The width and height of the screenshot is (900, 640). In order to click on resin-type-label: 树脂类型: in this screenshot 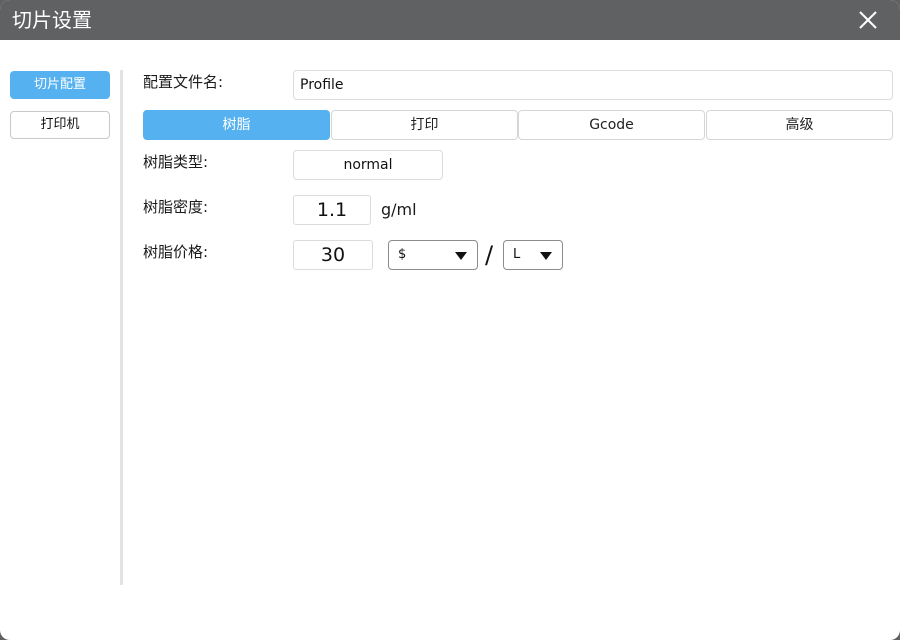, I will do `click(176, 162)`.